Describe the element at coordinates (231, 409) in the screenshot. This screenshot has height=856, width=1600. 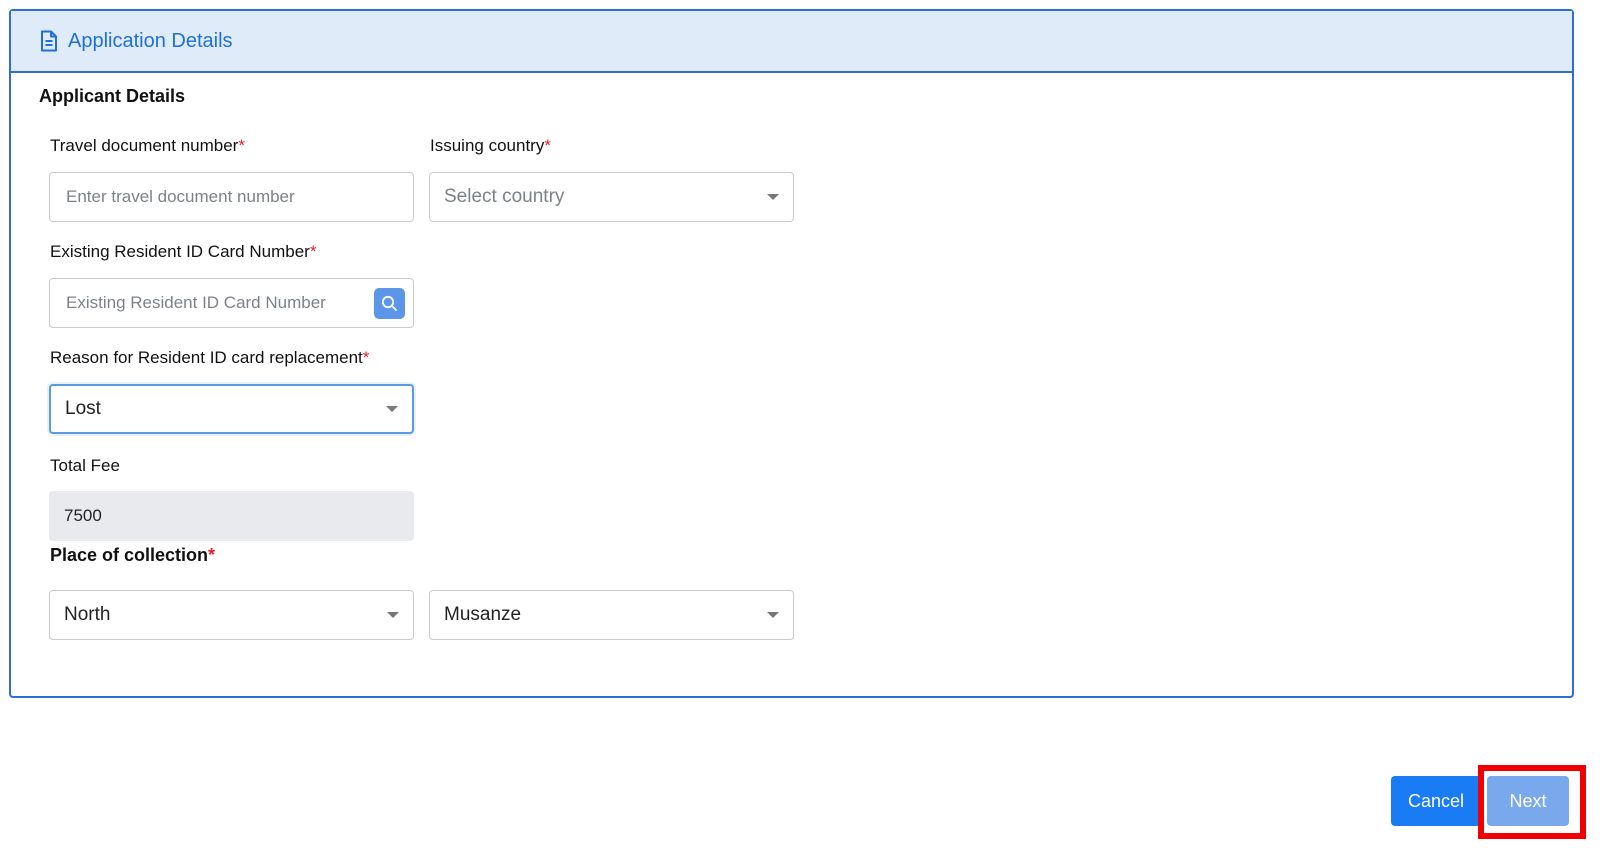
I see `reason-select: Lost` at that location.